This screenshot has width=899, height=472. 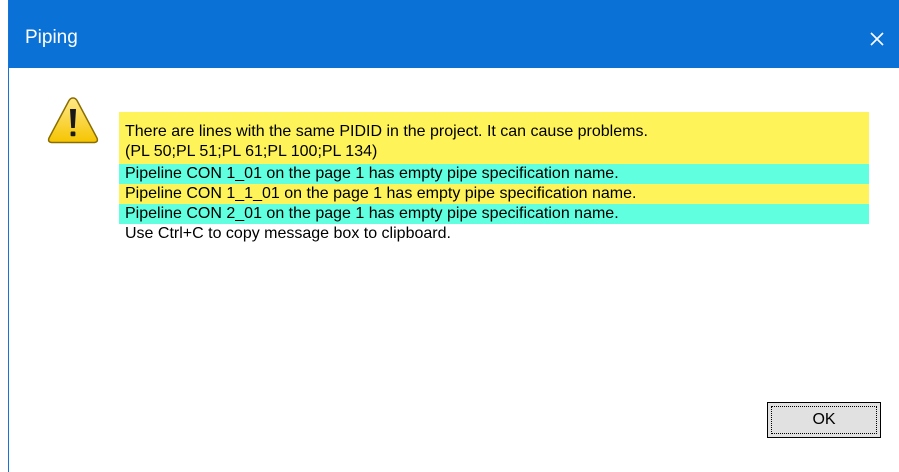 What do you see at coordinates (454, 34) in the screenshot?
I see `title-bar: Piping` at bounding box center [454, 34].